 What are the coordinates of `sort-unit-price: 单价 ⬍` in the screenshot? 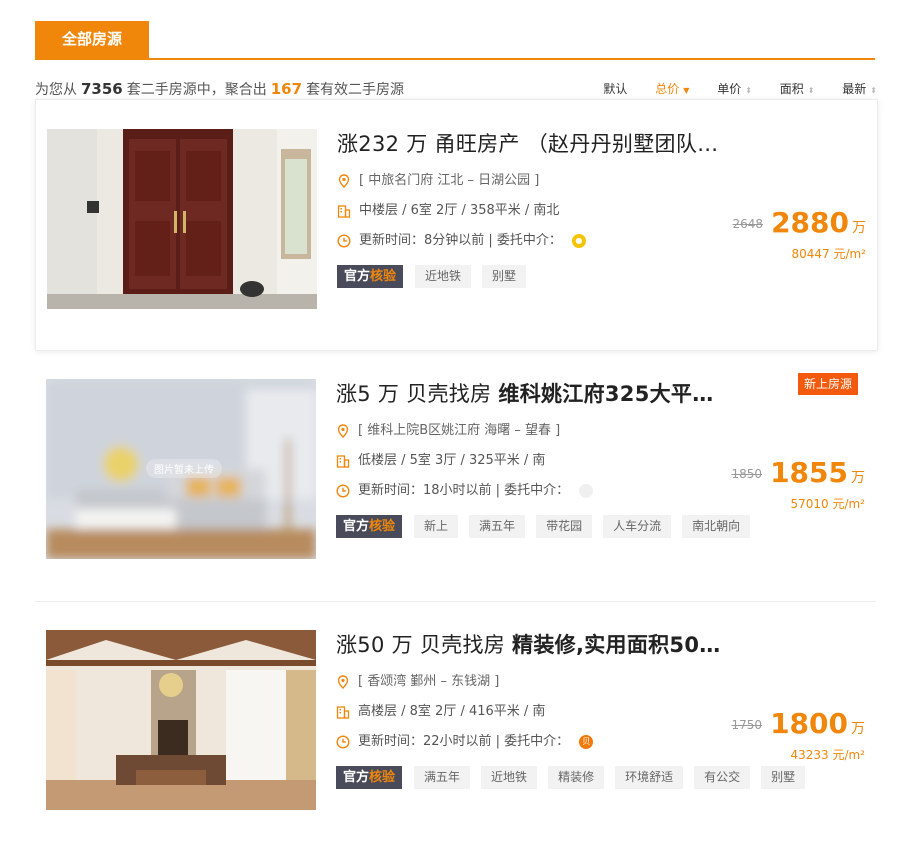 It's located at (734, 90).